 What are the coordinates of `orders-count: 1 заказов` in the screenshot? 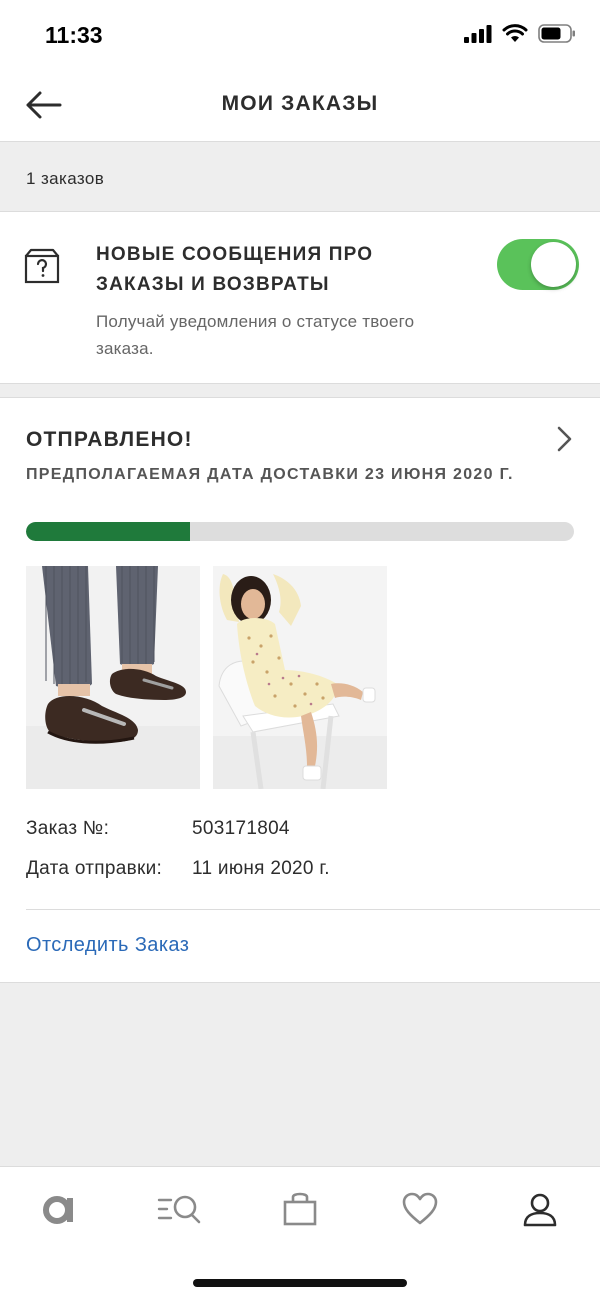 It's located at (65, 178).